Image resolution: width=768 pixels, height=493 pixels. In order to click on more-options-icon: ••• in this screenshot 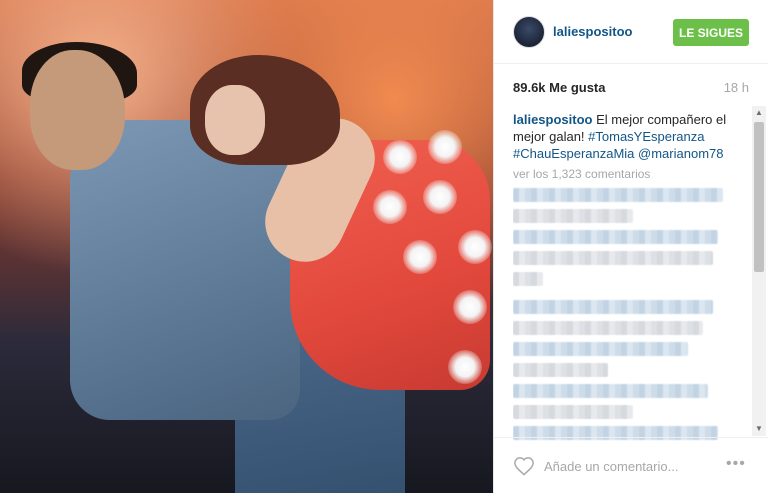, I will do `click(738, 465)`.